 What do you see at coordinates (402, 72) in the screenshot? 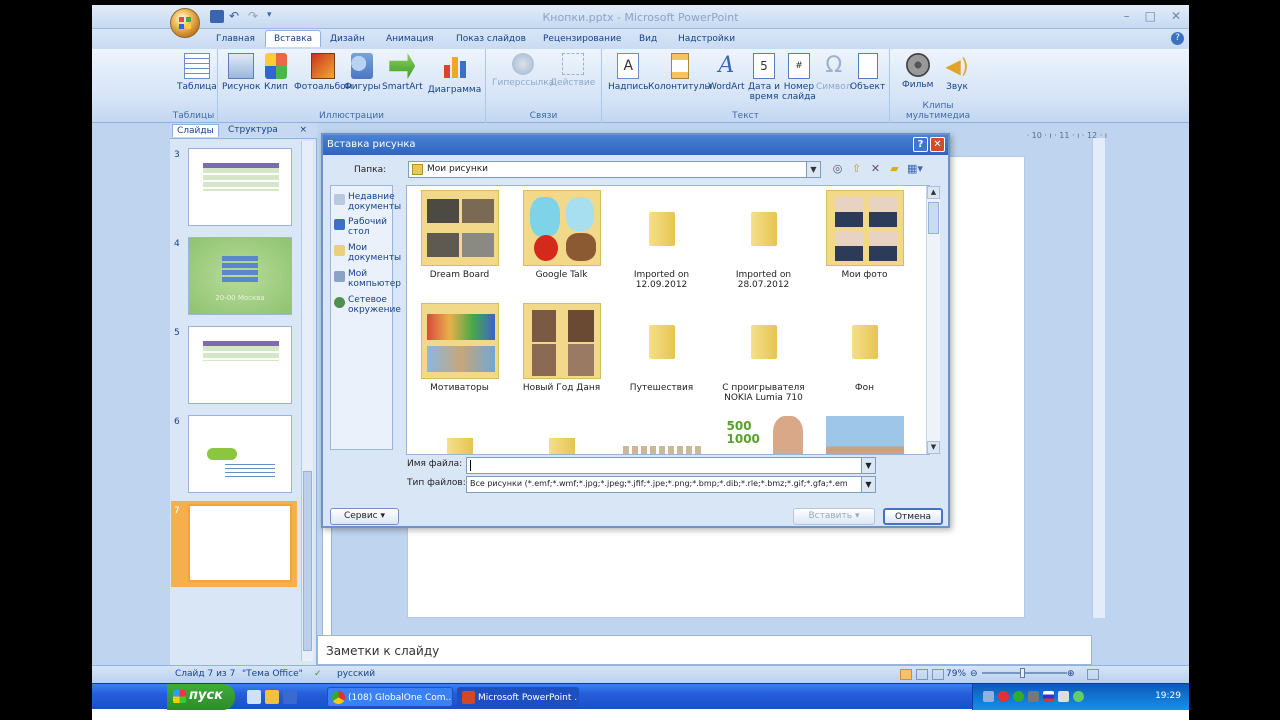
I see `smartart-button: SmartArt` at bounding box center [402, 72].